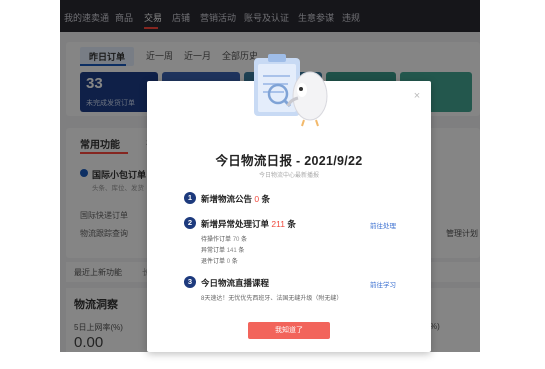 This screenshot has width=545, height=369. Describe the element at coordinates (289, 330) in the screenshot. I see `got-it-button: 我知道了` at that location.